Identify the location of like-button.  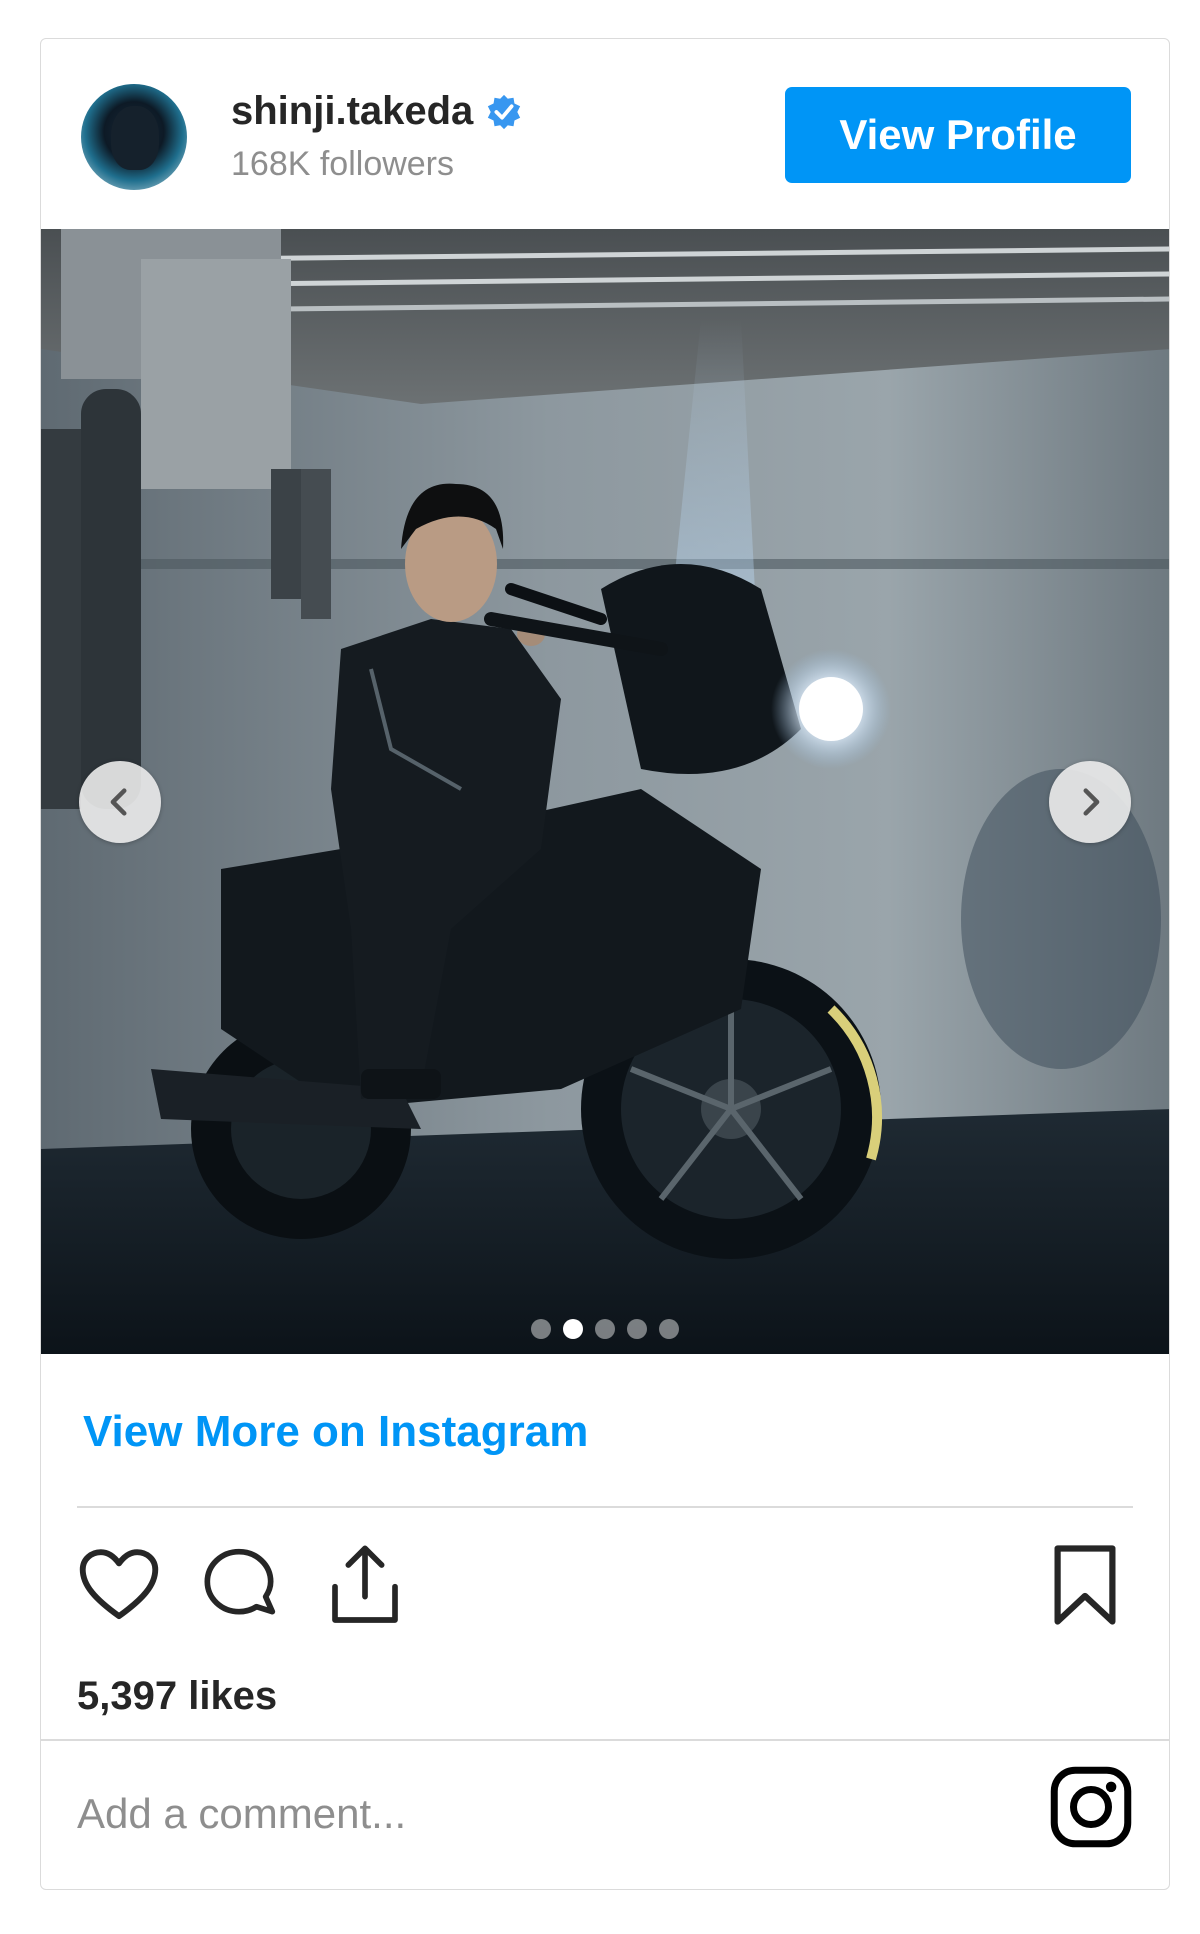
(119, 1585).